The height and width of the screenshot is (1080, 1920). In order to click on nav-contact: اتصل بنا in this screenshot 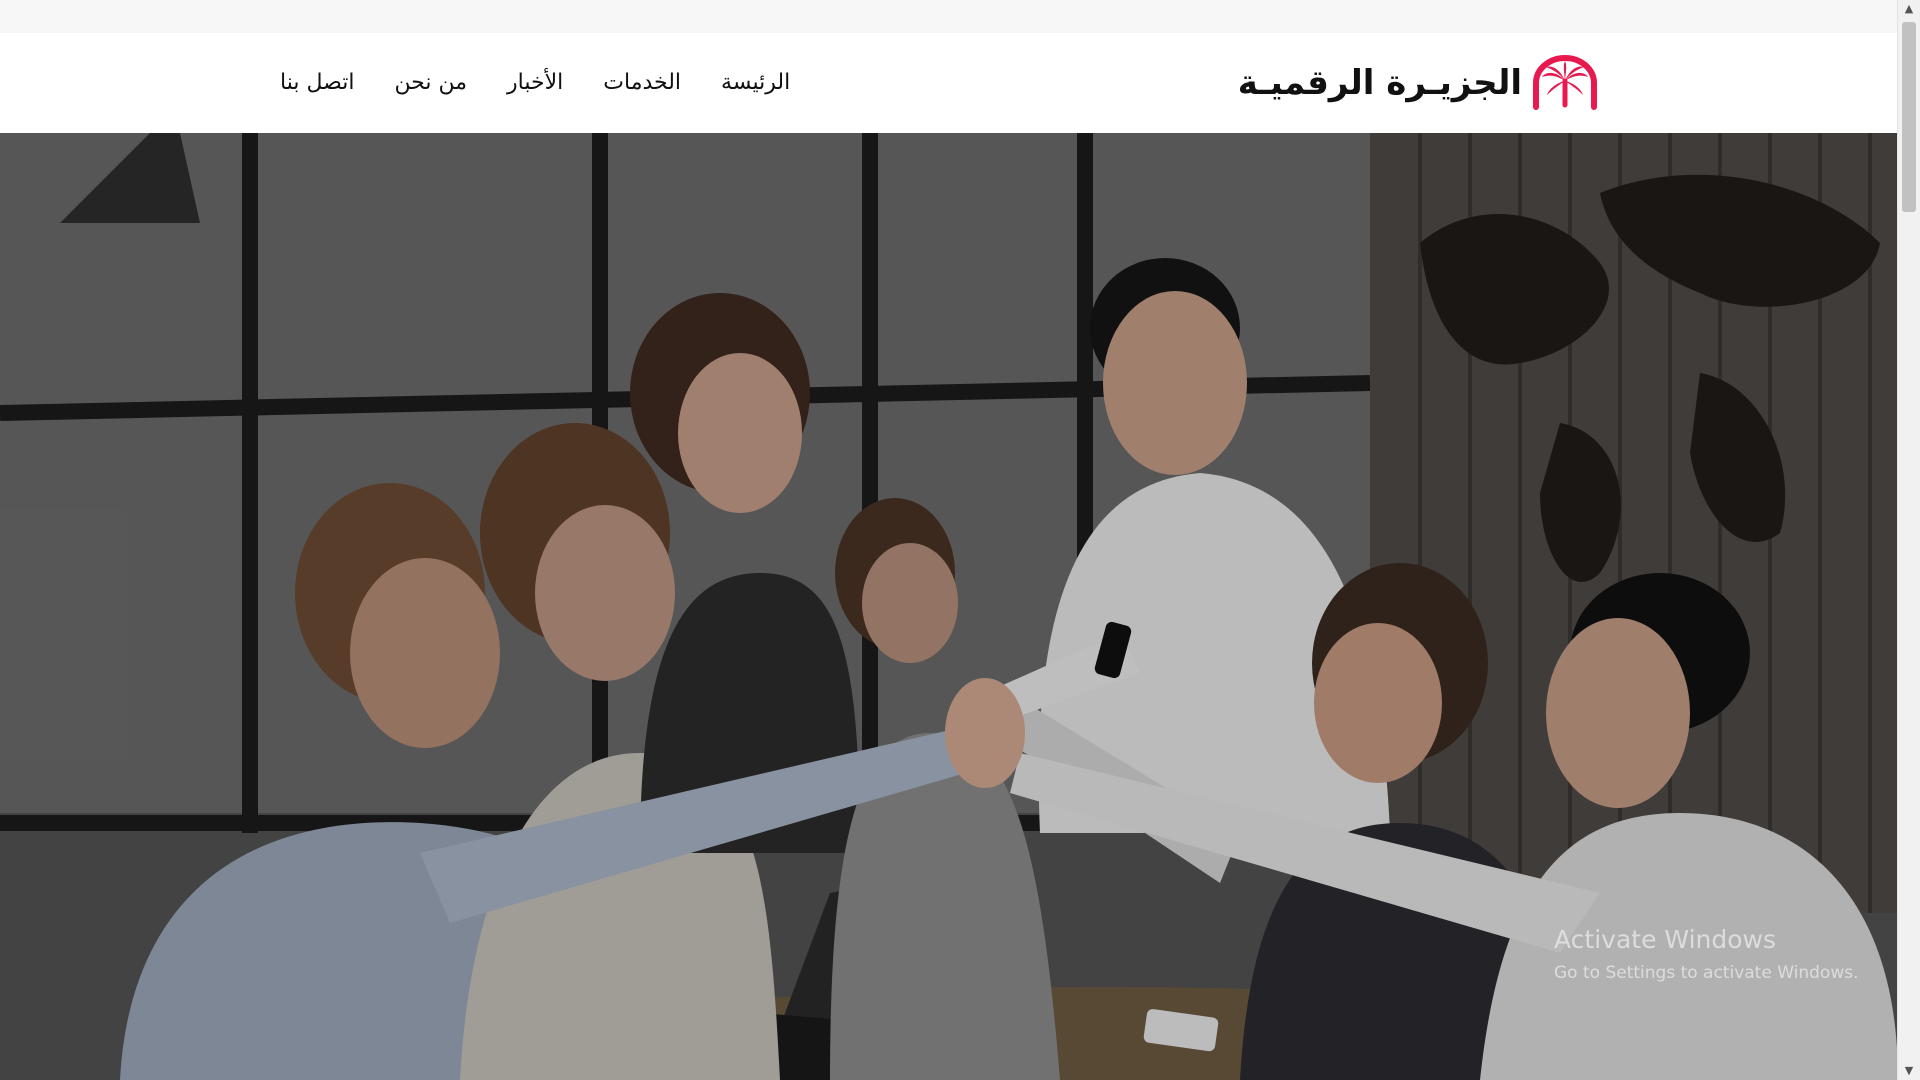, I will do `click(317, 83)`.